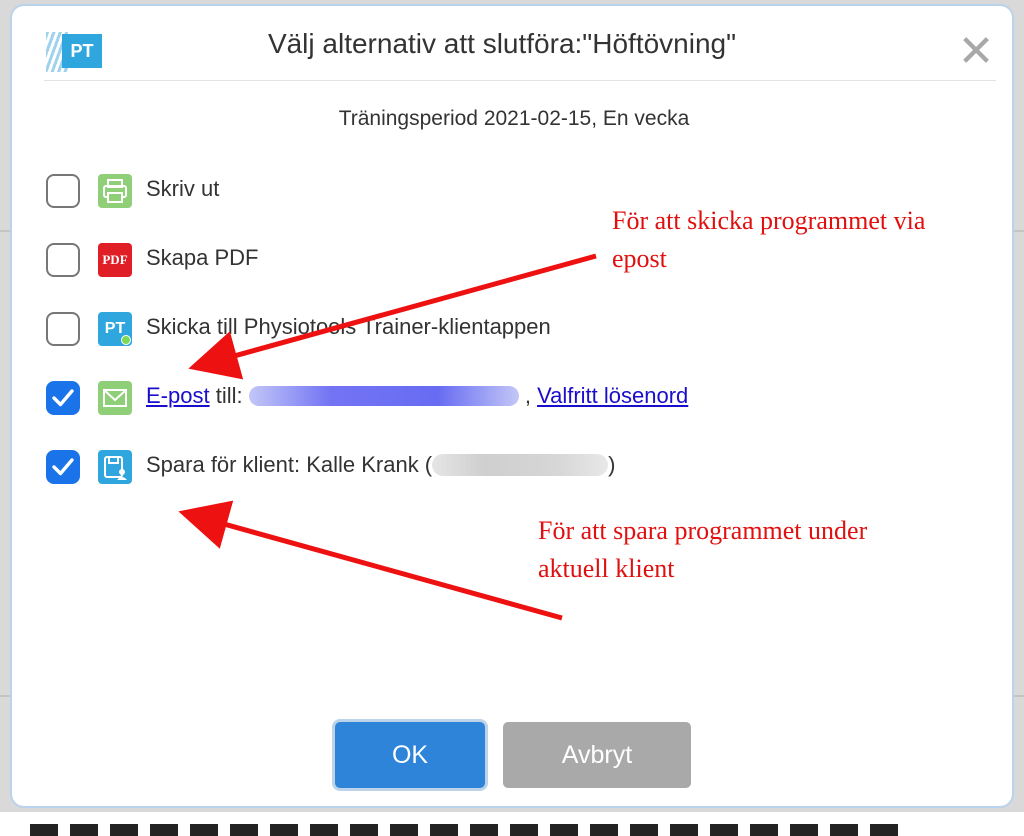 Image resolution: width=1024 pixels, height=836 pixels. What do you see at coordinates (63, 467) in the screenshot?
I see `save-client-checkbox` at bounding box center [63, 467].